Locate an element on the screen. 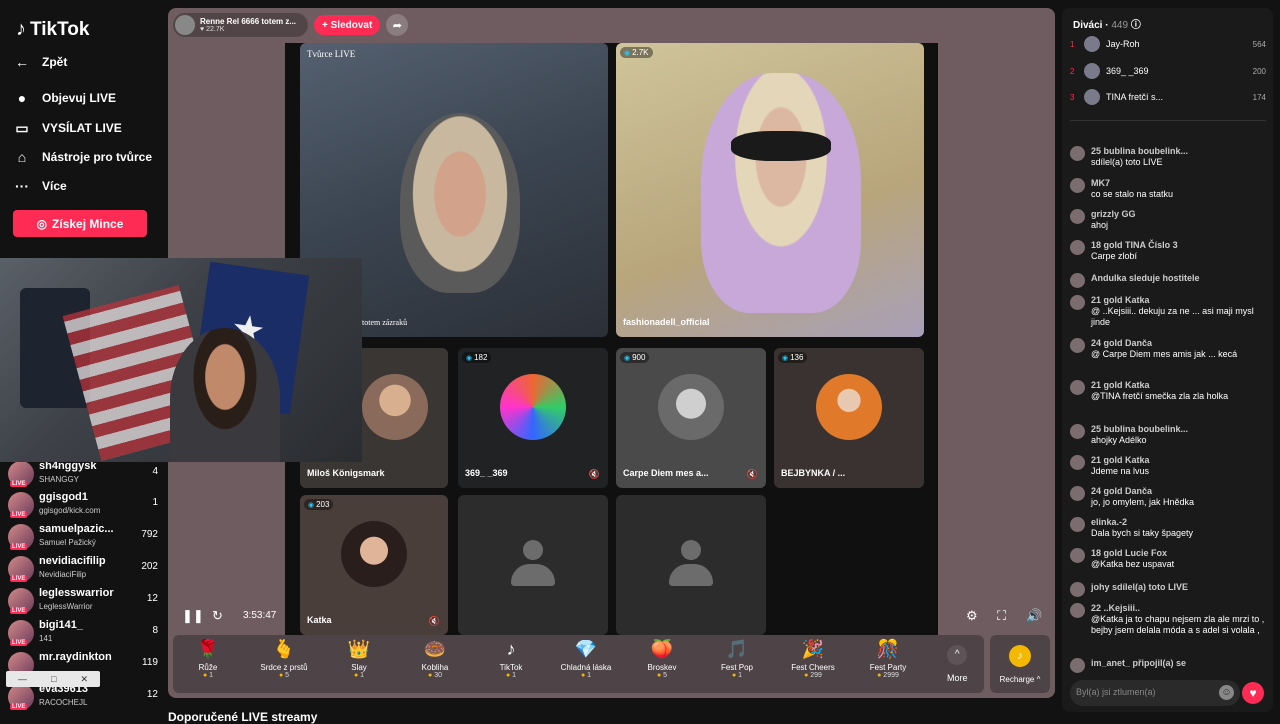 The image size is (1280, 724). nav-back: ← Zpět is located at coordinates (87, 62).